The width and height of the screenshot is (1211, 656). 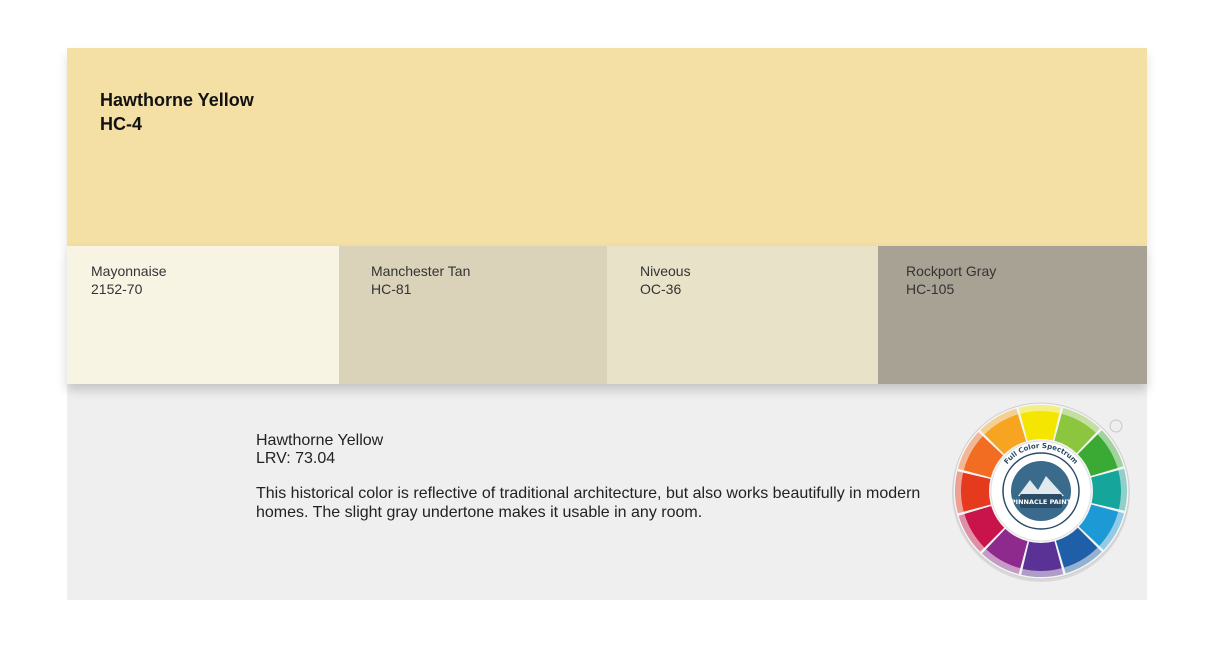 What do you see at coordinates (1012, 315) in the screenshot?
I see `swatch-rockport-gray: Rockport Gray HC-105` at bounding box center [1012, 315].